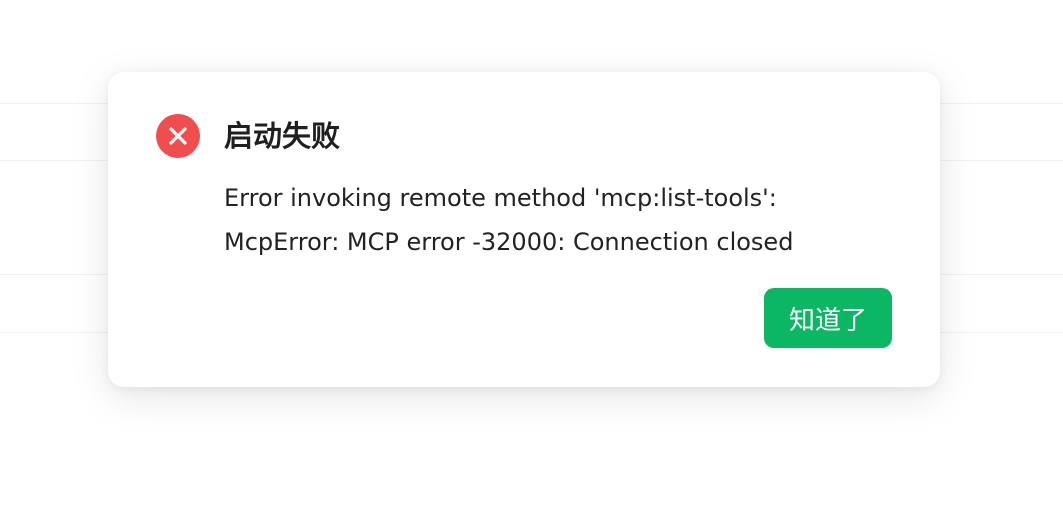 This screenshot has height=525, width=1063. Describe the element at coordinates (828, 318) in the screenshot. I see `acknowledge-button: 知道了` at that location.